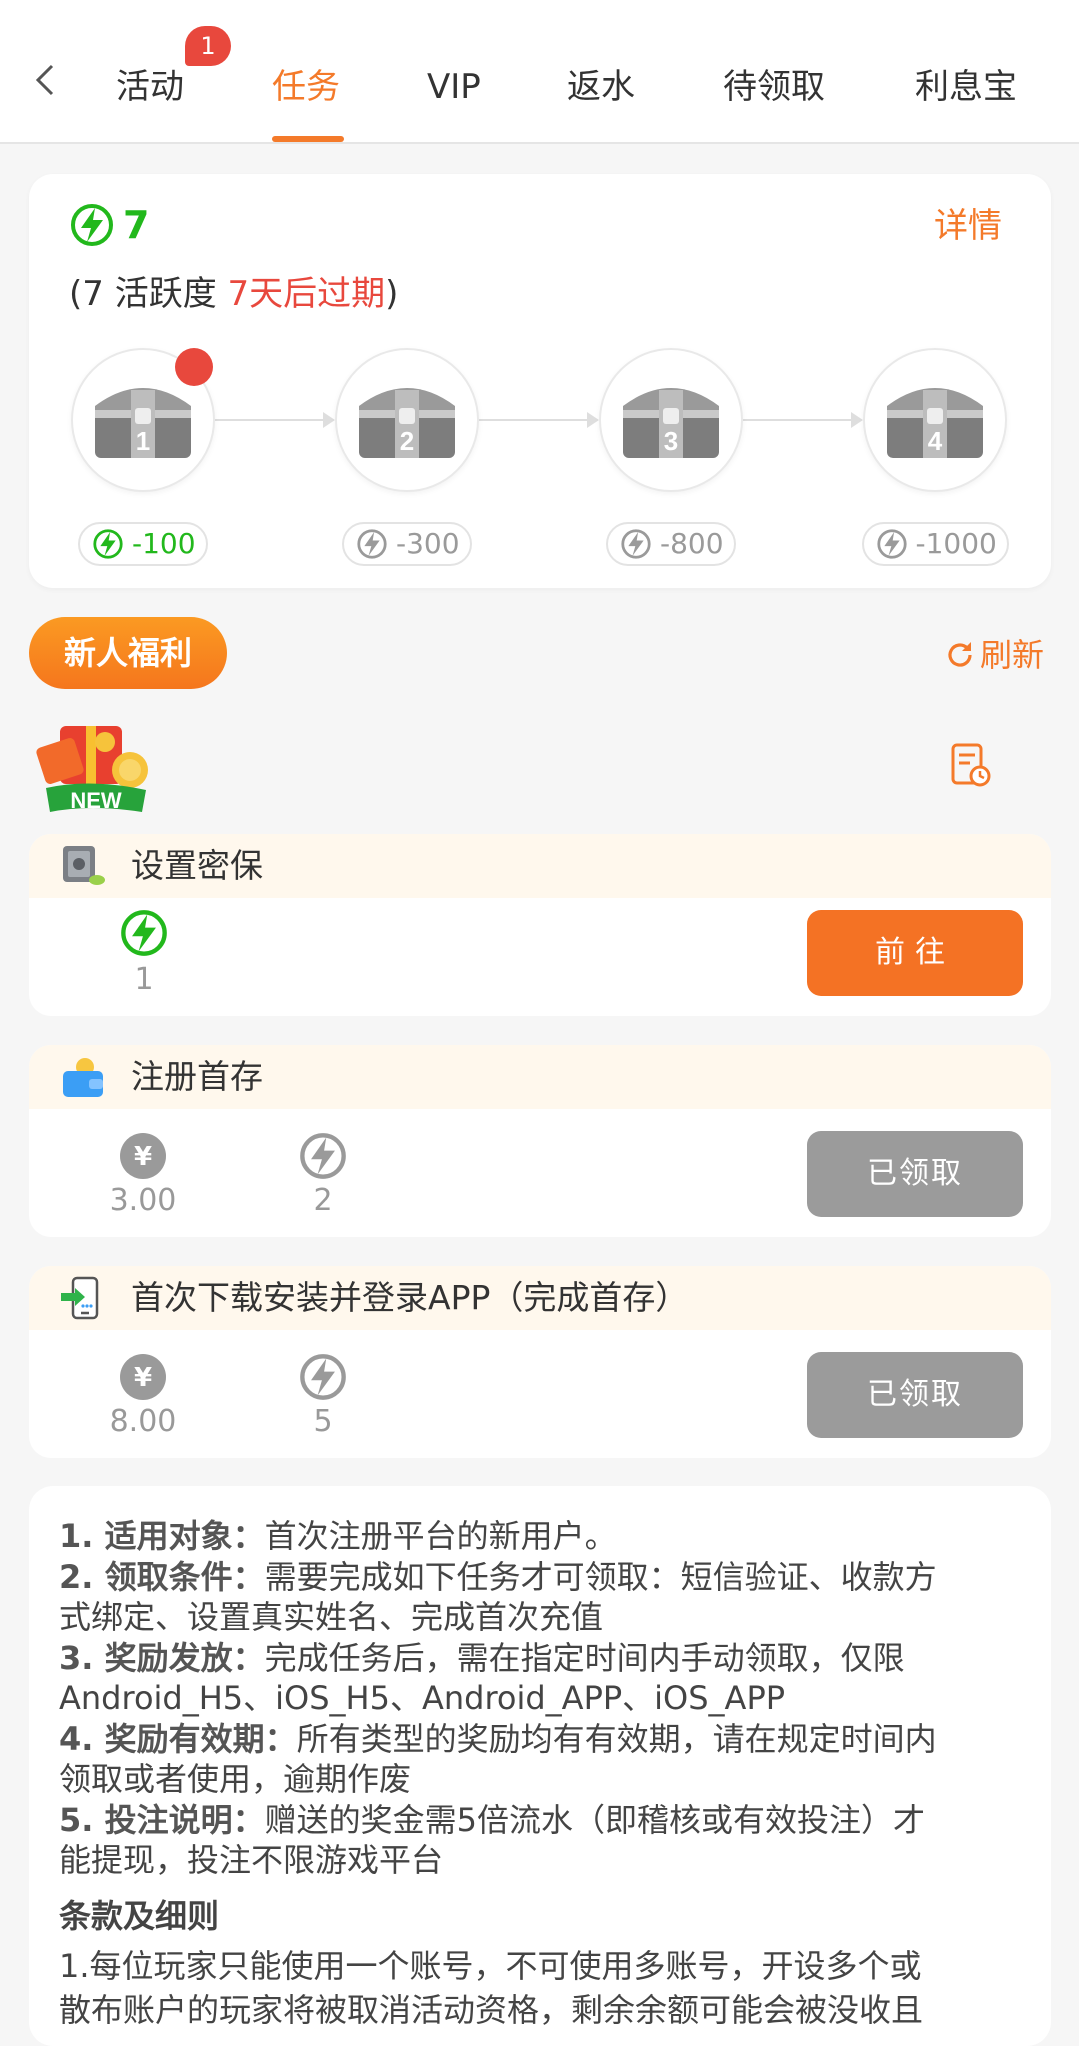 This screenshot has width=1079, height=2046. What do you see at coordinates (164, 543) in the screenshot?
I see `chest-cost: -100` at bounding box center [164, 543].